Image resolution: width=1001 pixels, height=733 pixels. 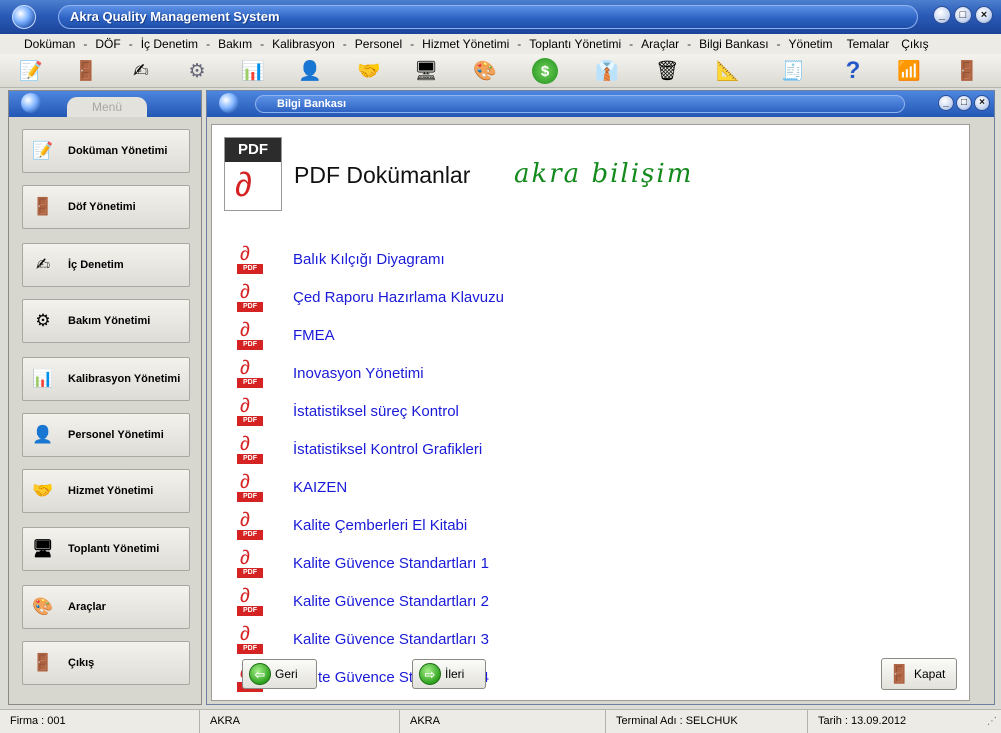 What do you see at coordinates (398, 297) in the screenshot?
I see `document-link: Çed Raporu Hazırlama Klavuzu` at bounding box center [398, 297].